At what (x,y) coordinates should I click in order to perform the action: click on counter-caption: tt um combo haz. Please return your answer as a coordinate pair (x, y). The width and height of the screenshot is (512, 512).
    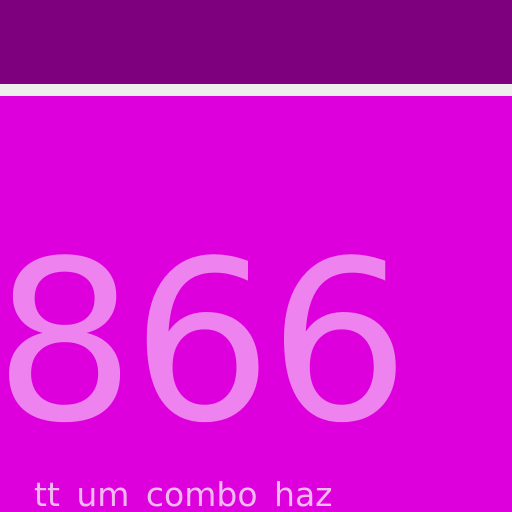
    Looking at the image, I should click on (183, 493).